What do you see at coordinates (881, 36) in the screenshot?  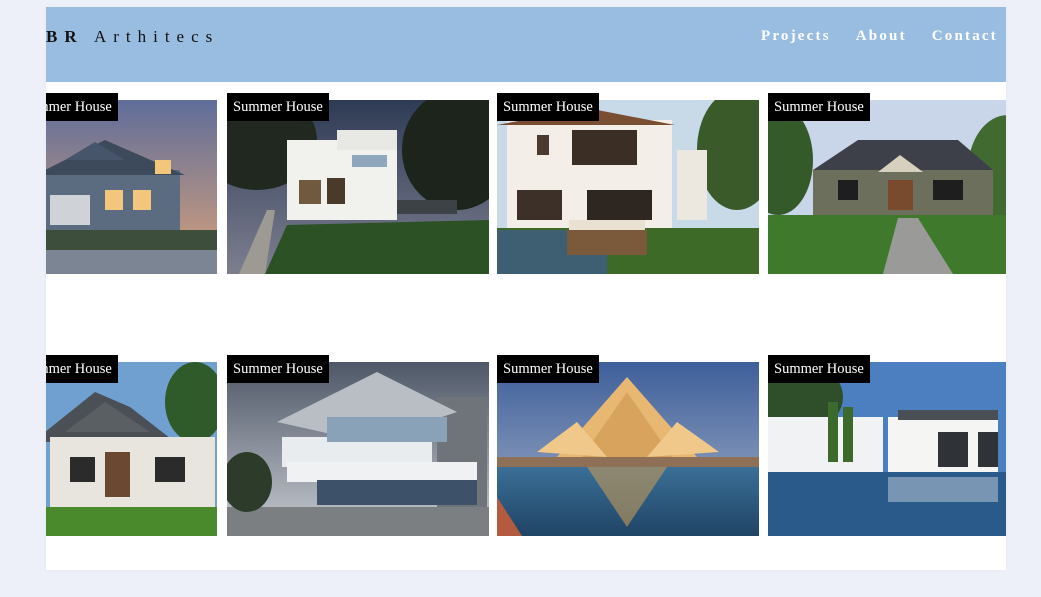 I see `nav-about: About` at bounding box center [881, 36].